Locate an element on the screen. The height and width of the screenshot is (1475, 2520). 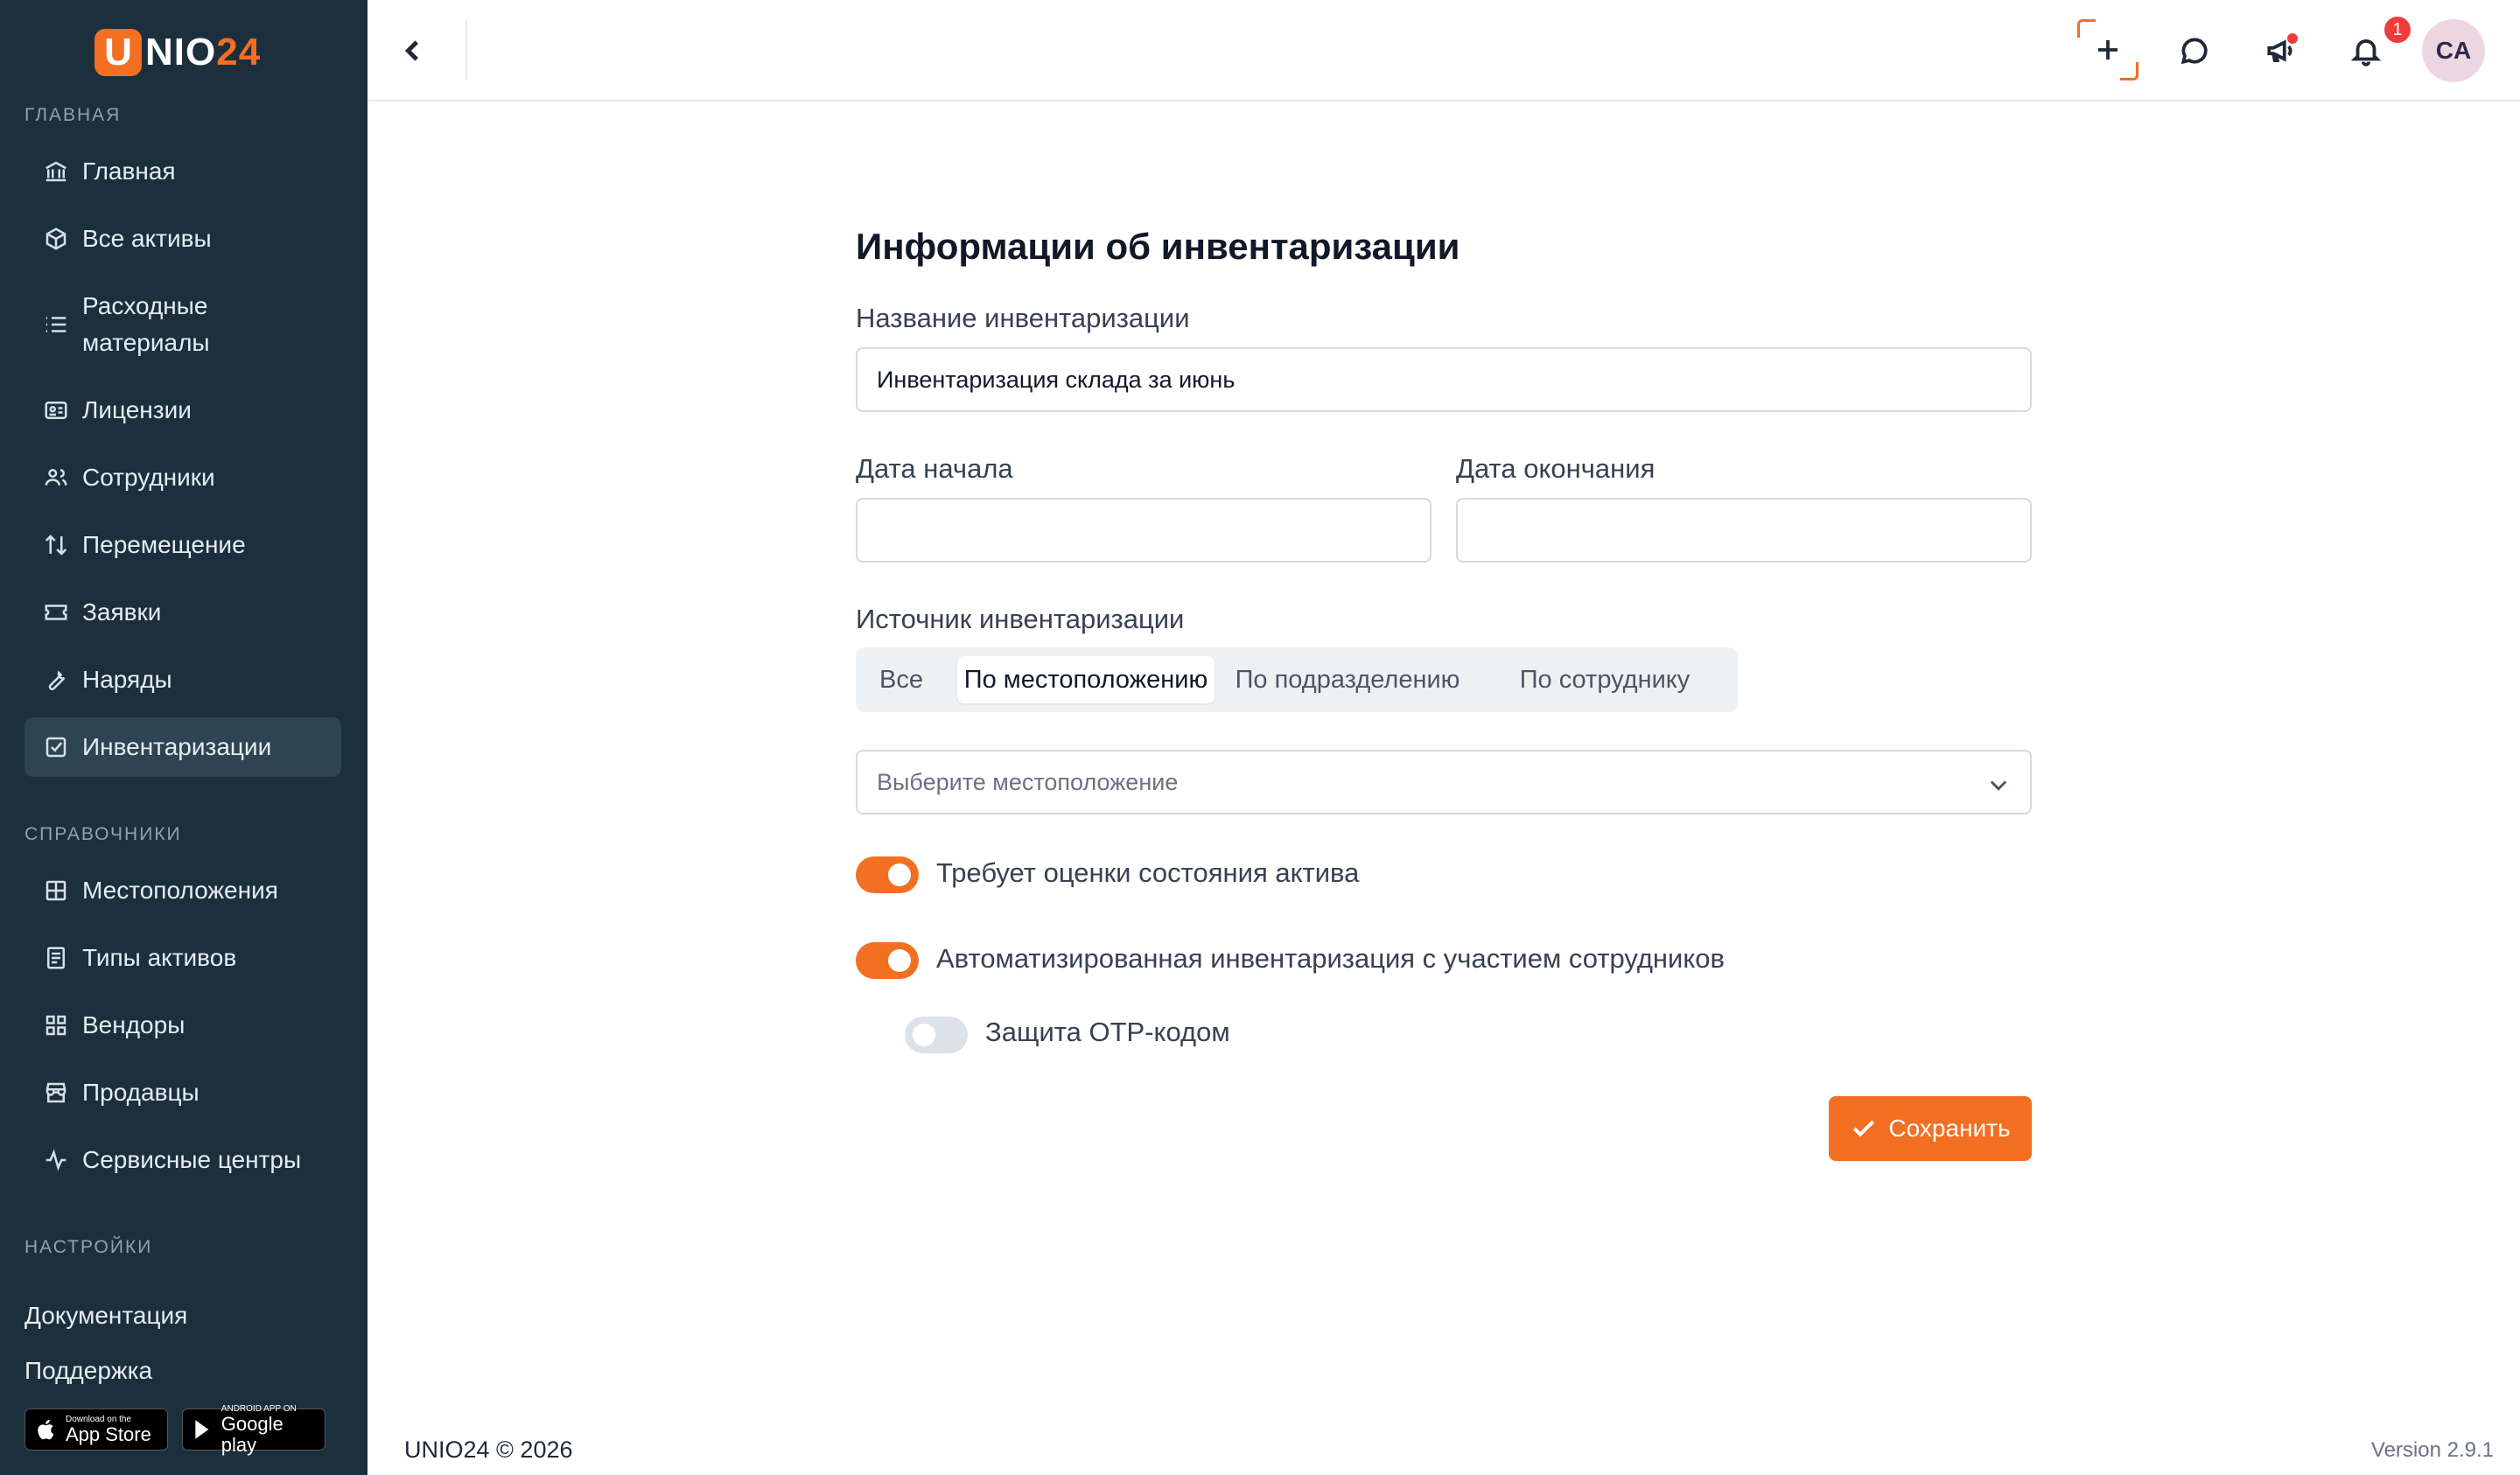
automated-inventory-toggle is located at coordinates (887, 961).